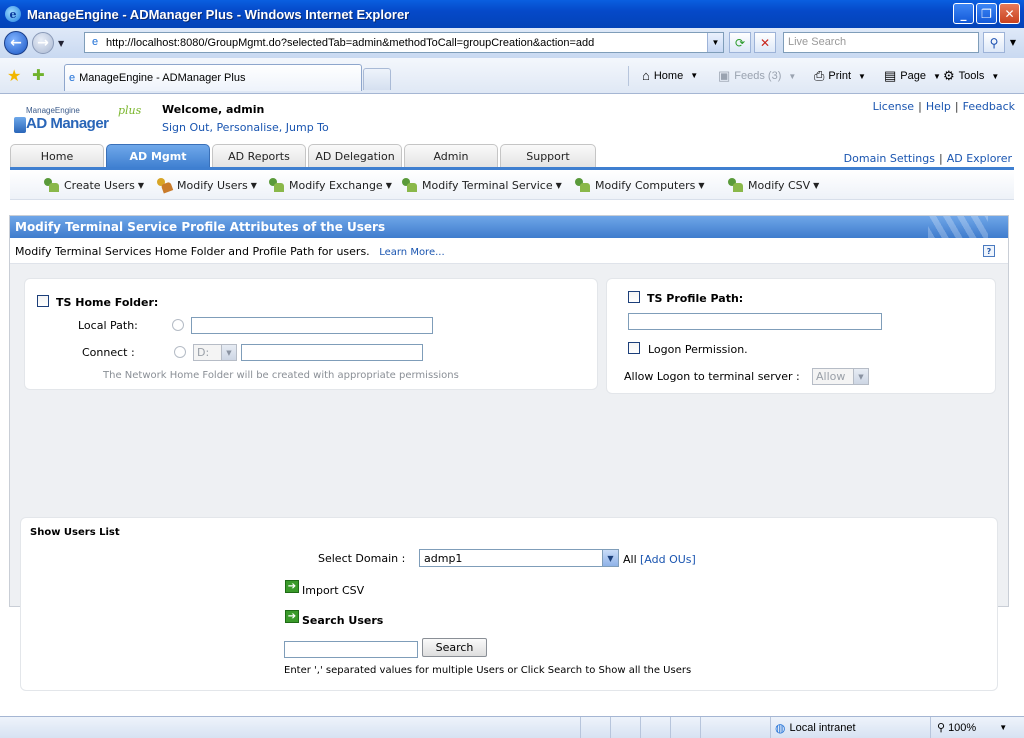  Describe the element at coordinates (180, 352) in the screenshot. I see `connect-radio` at that location.